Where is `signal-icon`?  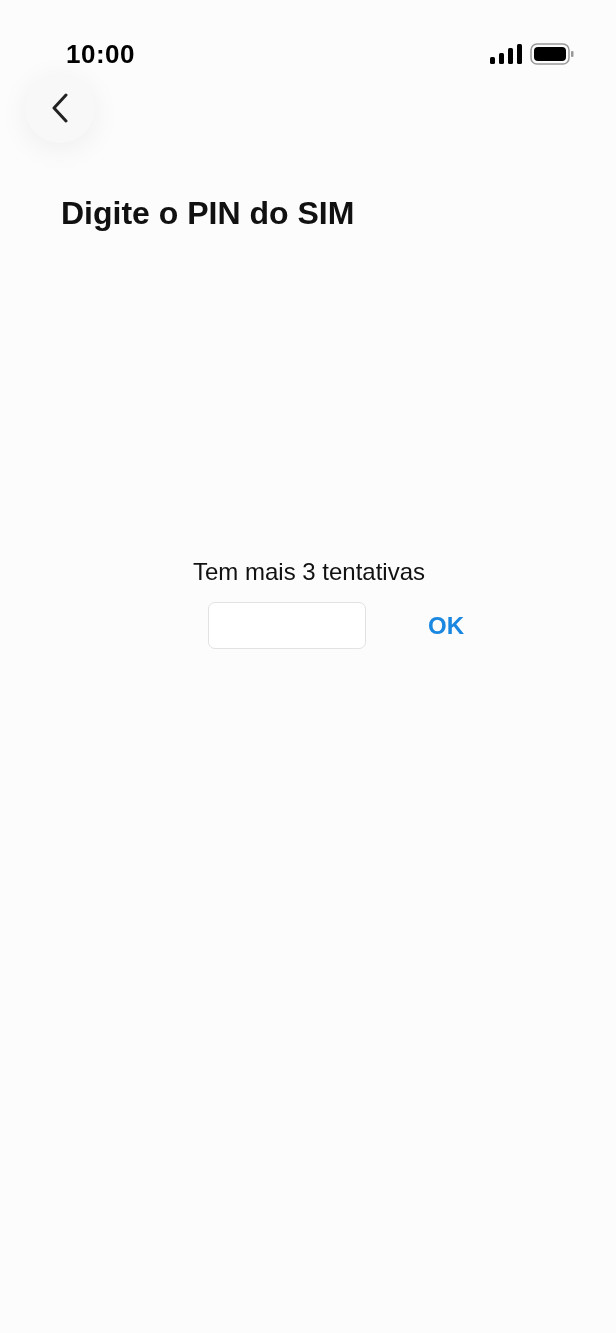
signal-icon is located at coordinates (506, 54).